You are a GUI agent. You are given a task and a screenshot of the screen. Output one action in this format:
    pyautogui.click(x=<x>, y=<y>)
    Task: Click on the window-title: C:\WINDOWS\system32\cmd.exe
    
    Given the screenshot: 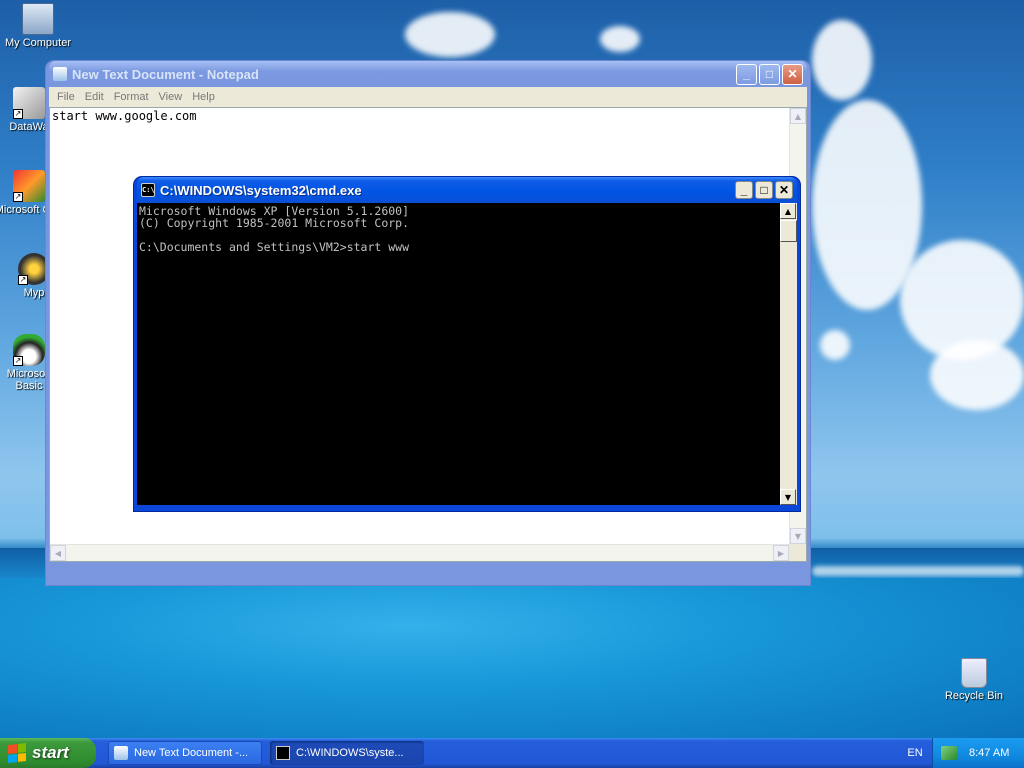 What is the action you would take?
    pyautogui.click(x=261, y=190)
    